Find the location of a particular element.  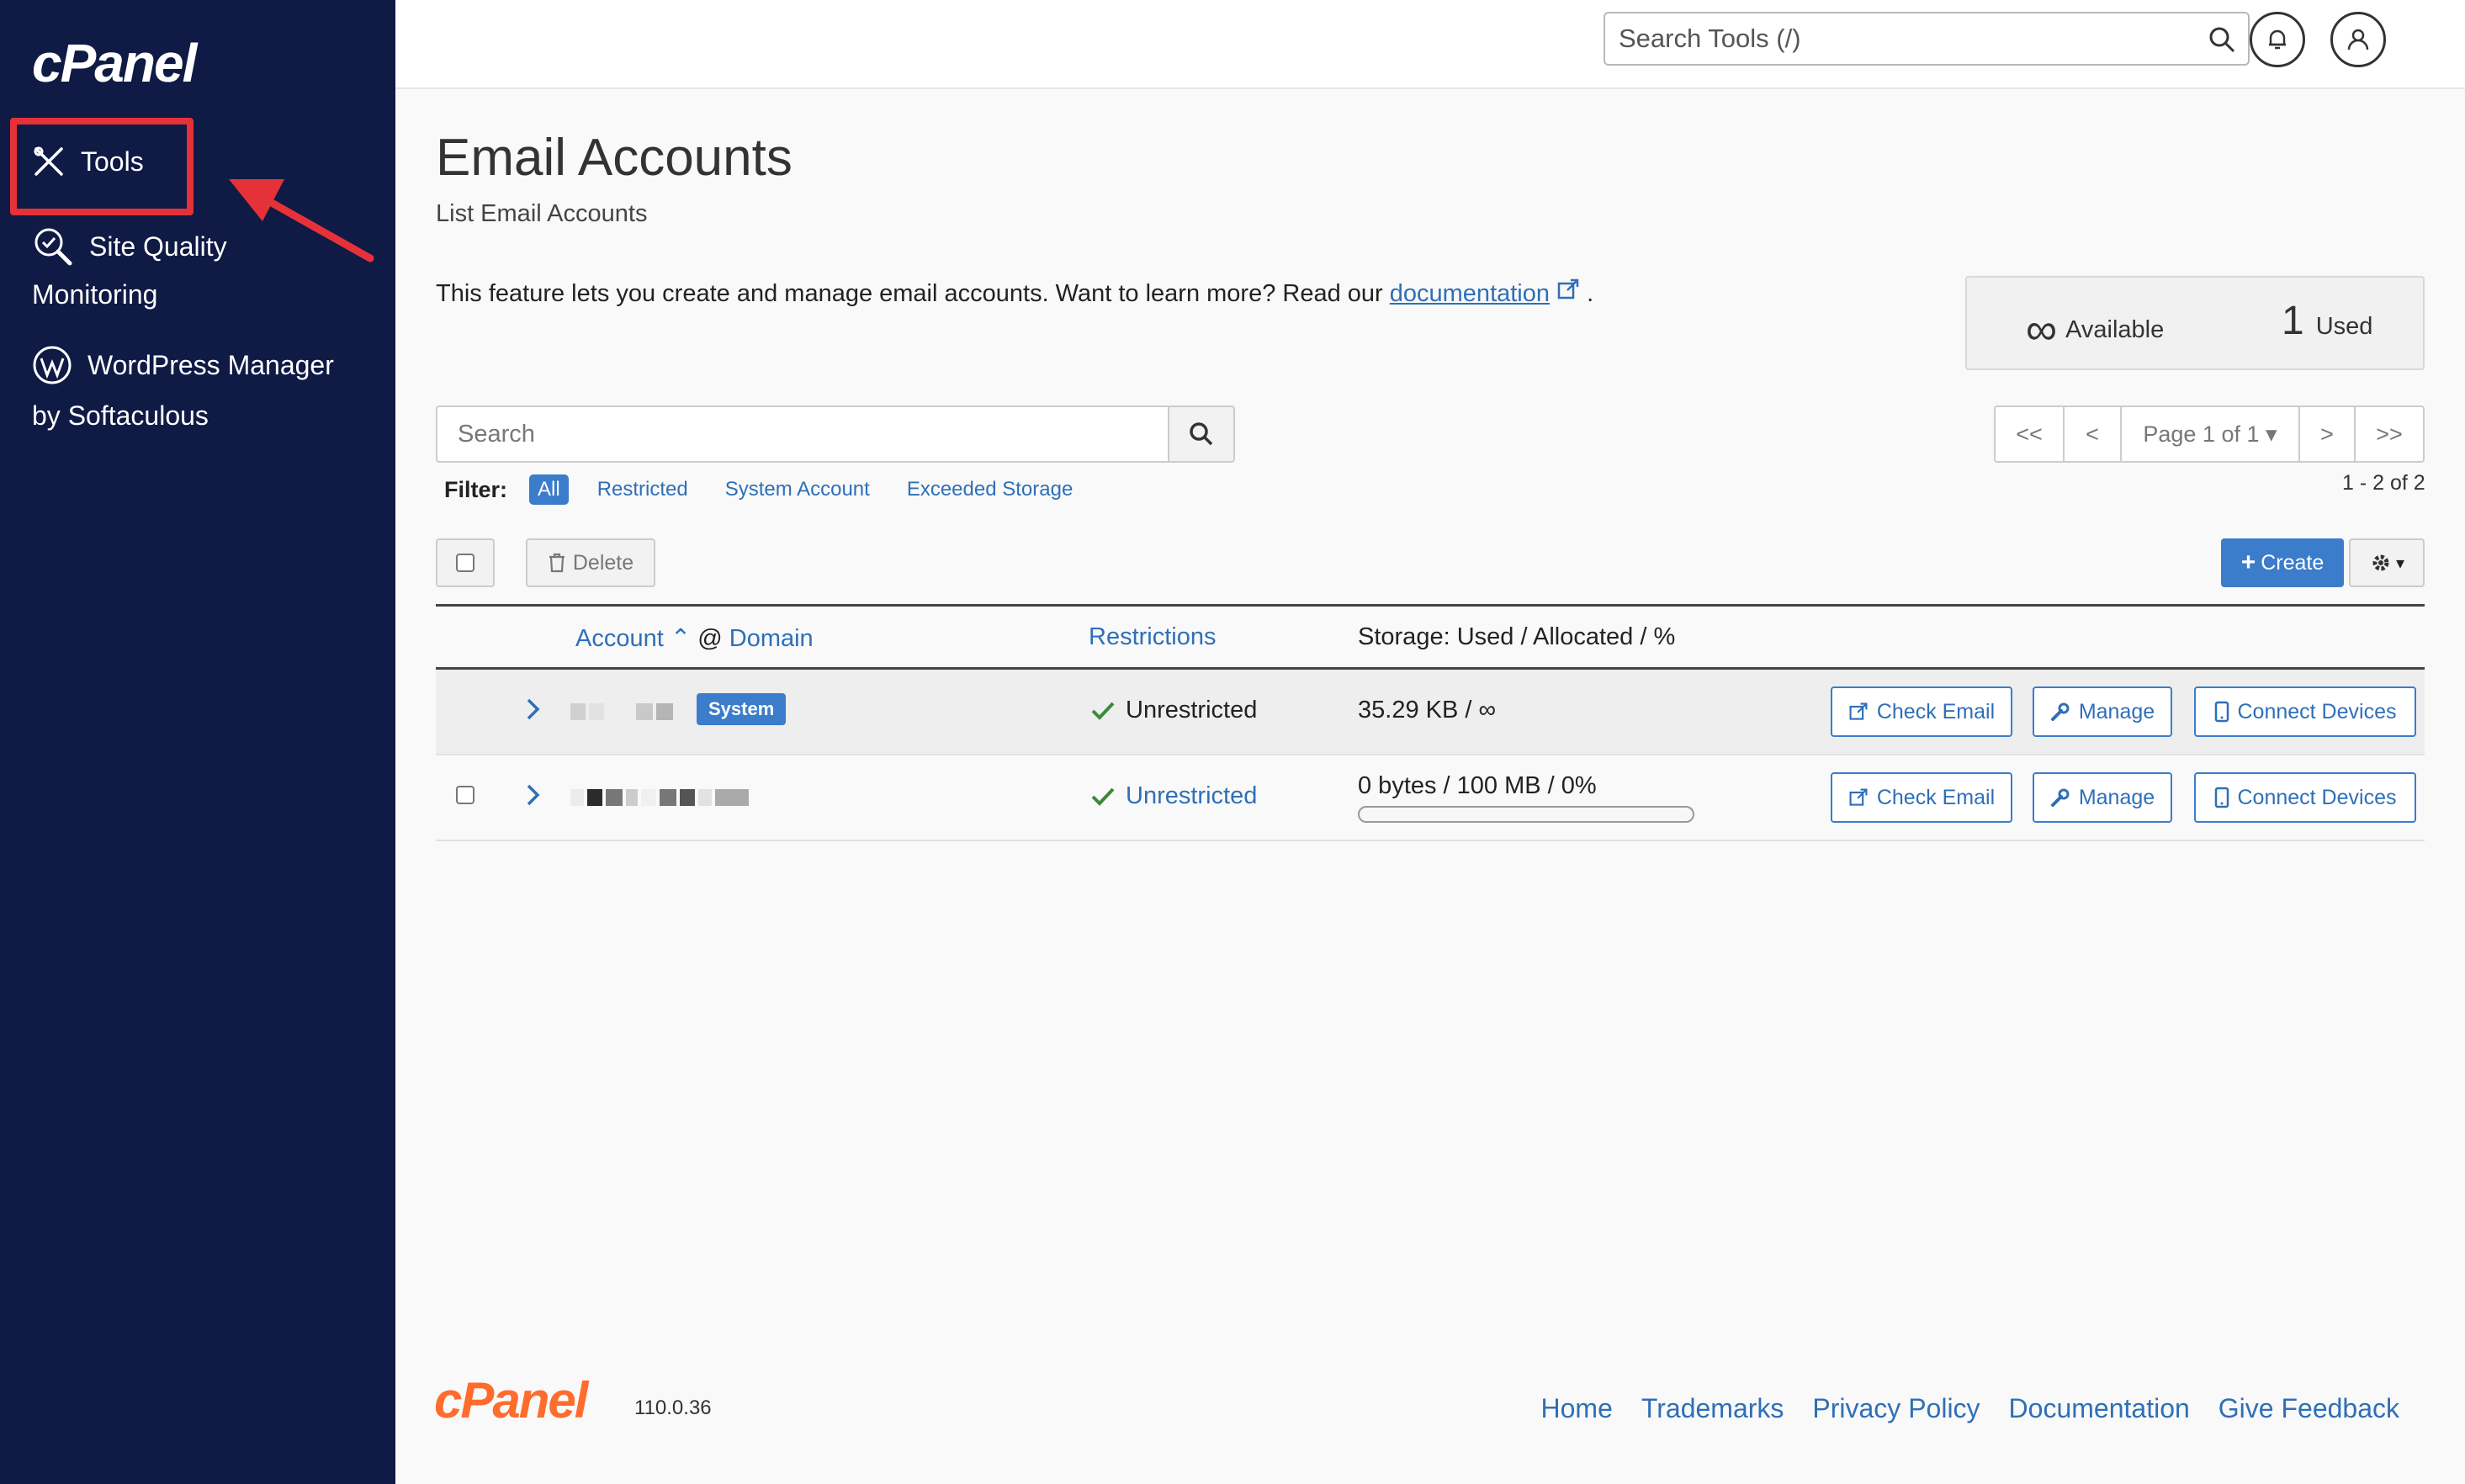

page-select: Page 1 of 1 ▾ is located at coordinates (2211, 434).